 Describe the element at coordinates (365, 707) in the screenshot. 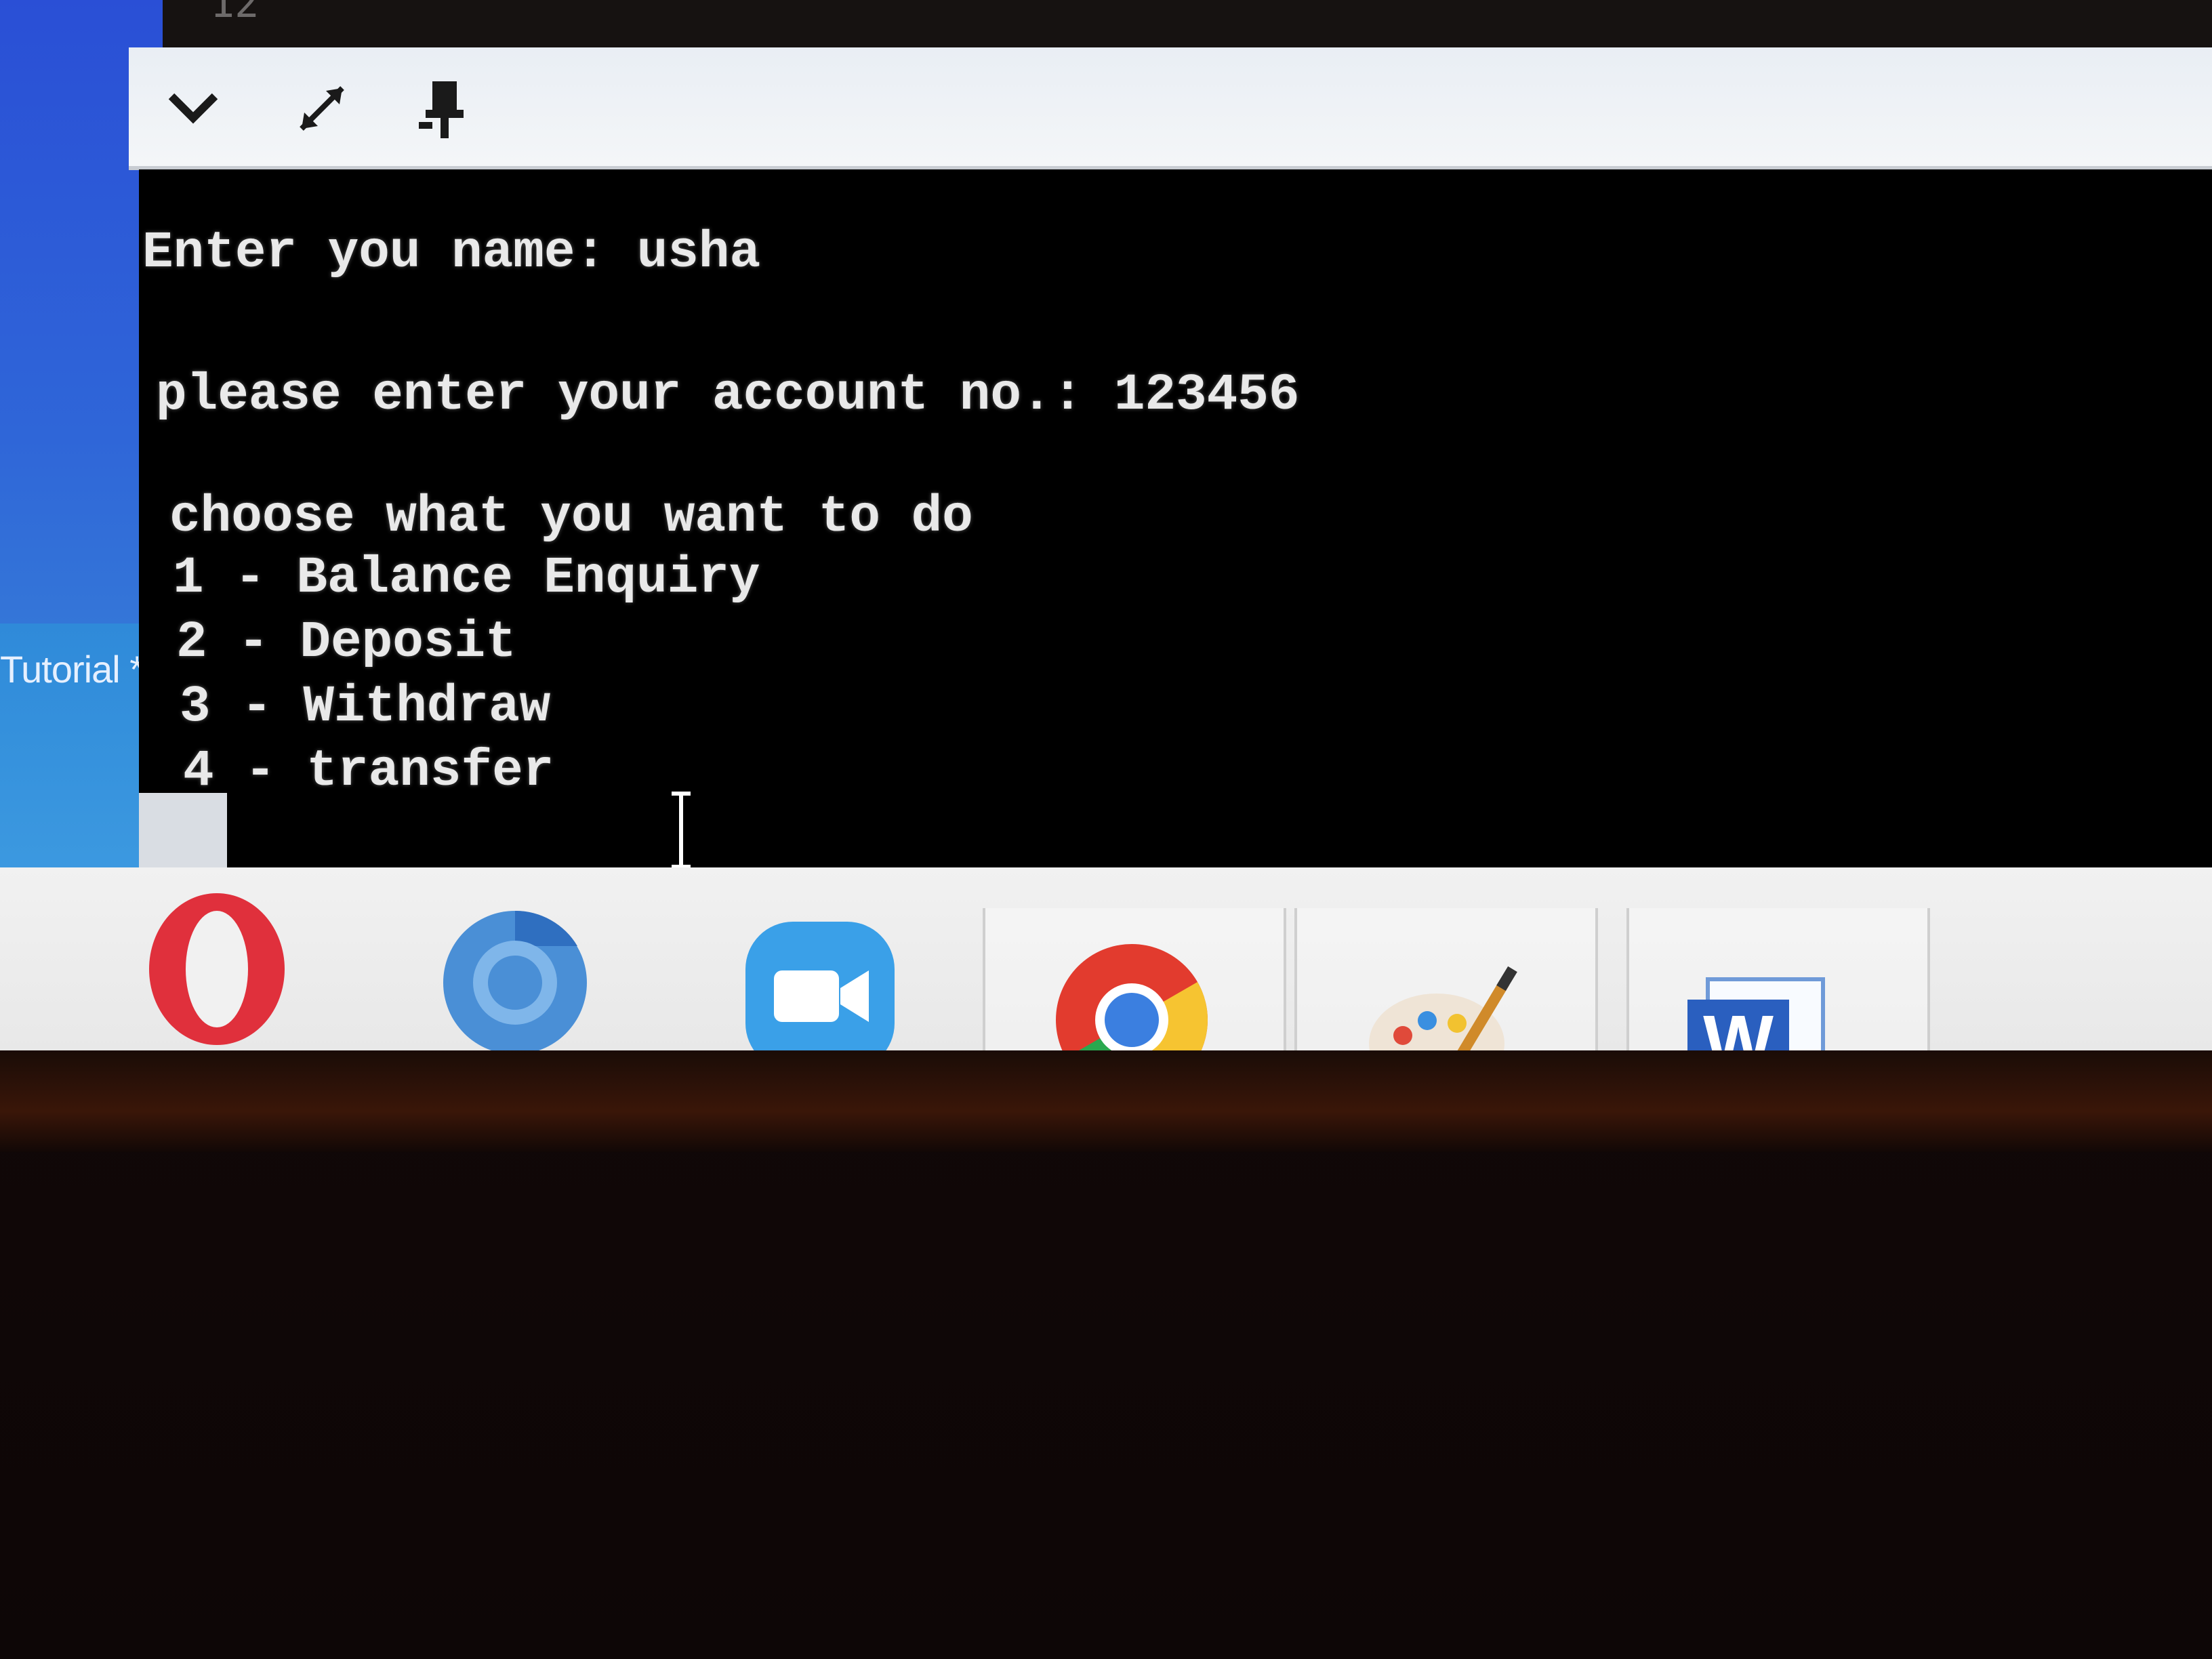

I see `console-line-option-3: 3 - Withdraw` at that location.